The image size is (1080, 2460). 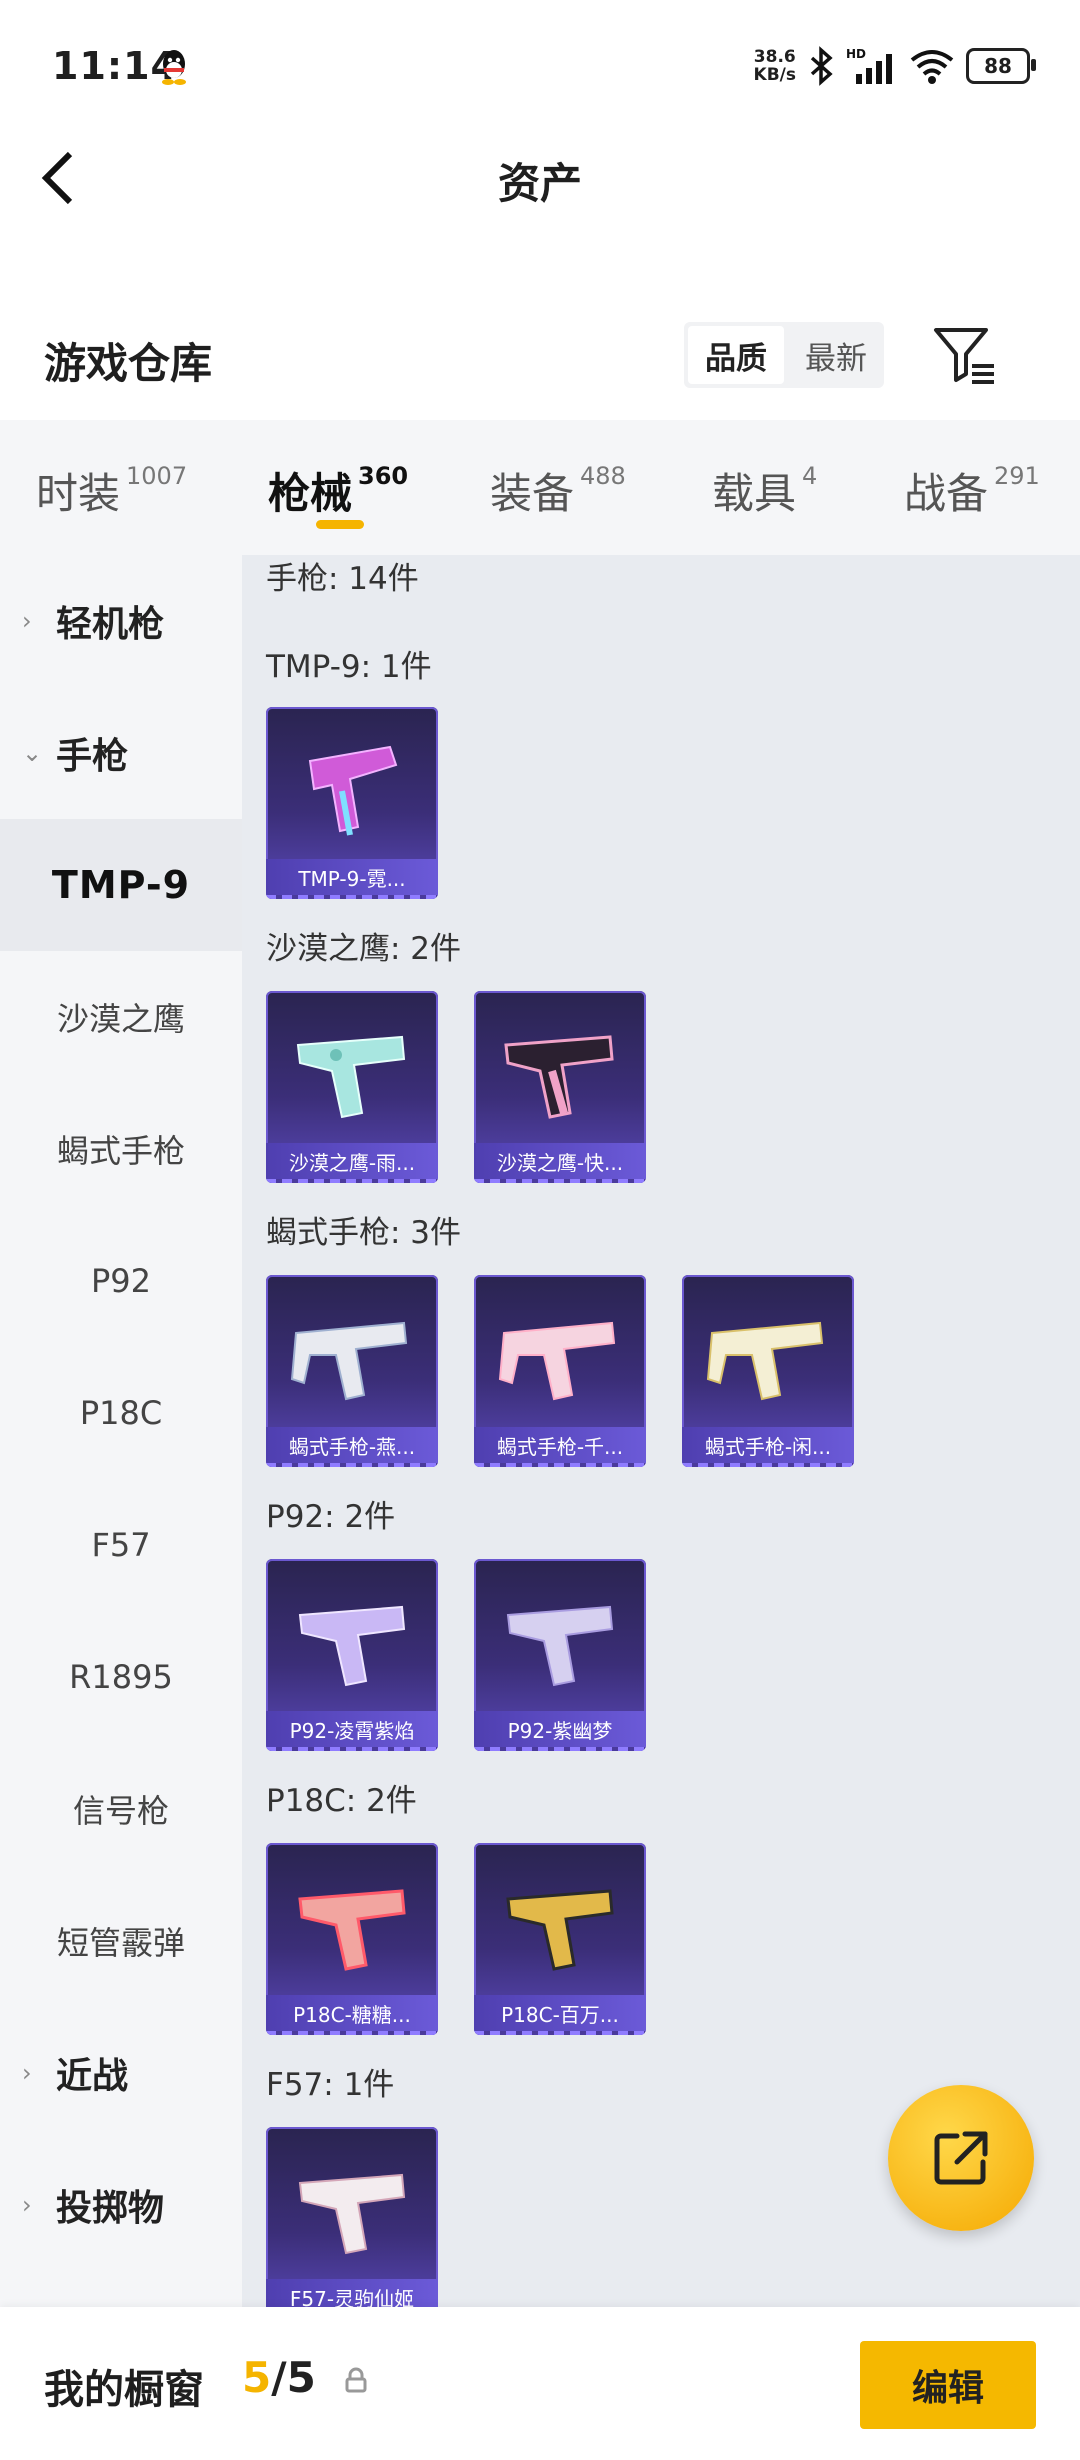 What do you see at coordinates (338, 490) in the screenshot?
I see `tab-firearms: 枪械 360` at bounding box center [338, 490].